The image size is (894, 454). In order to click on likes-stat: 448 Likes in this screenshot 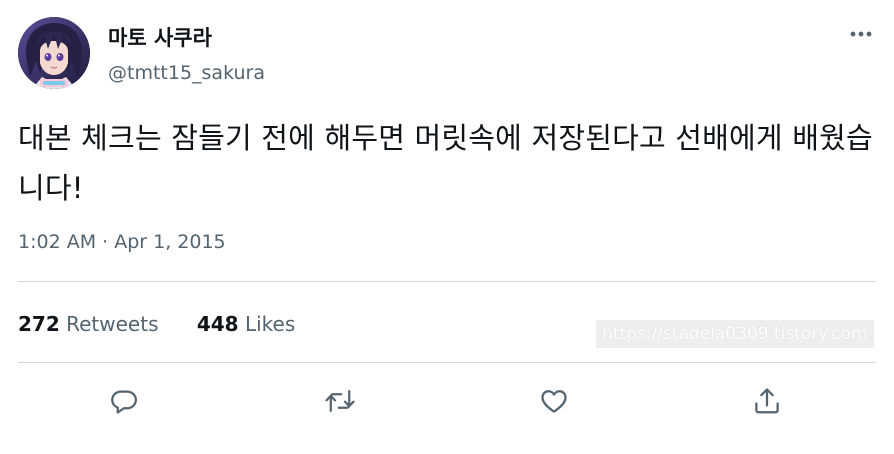, I will do `click(246, 324)`.